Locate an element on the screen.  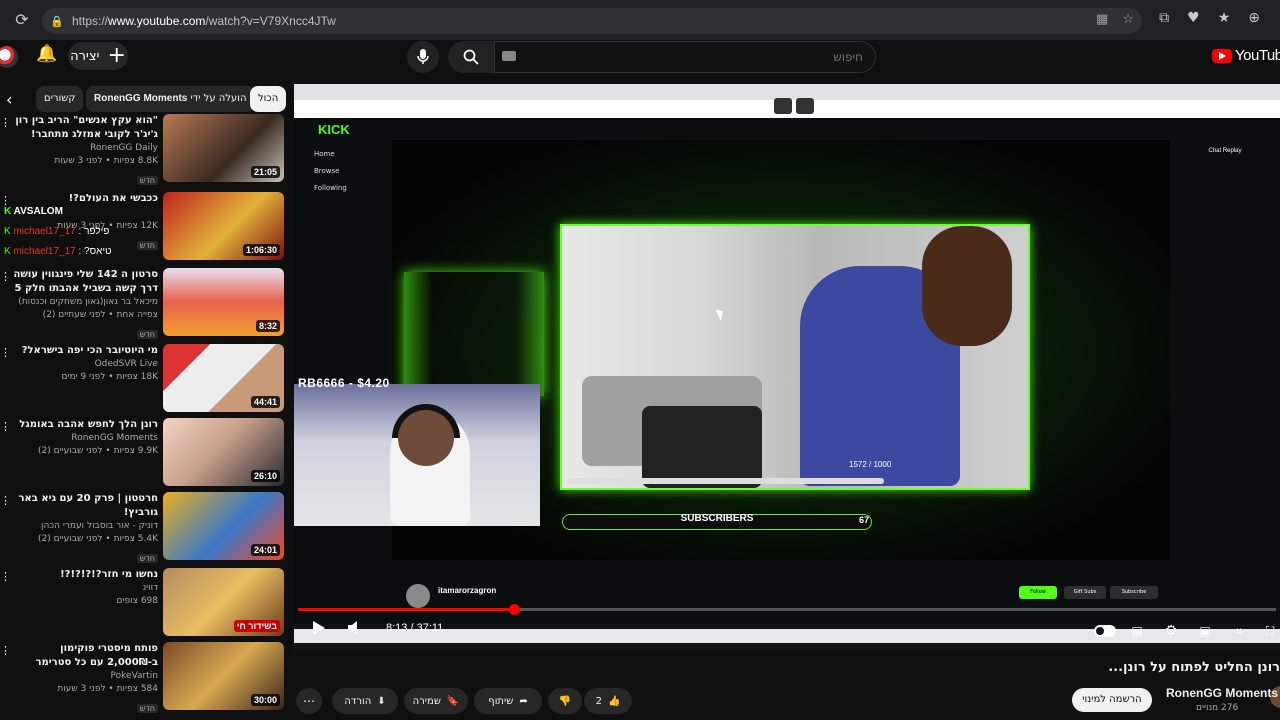
search-input is located at coordinates (685, 57).